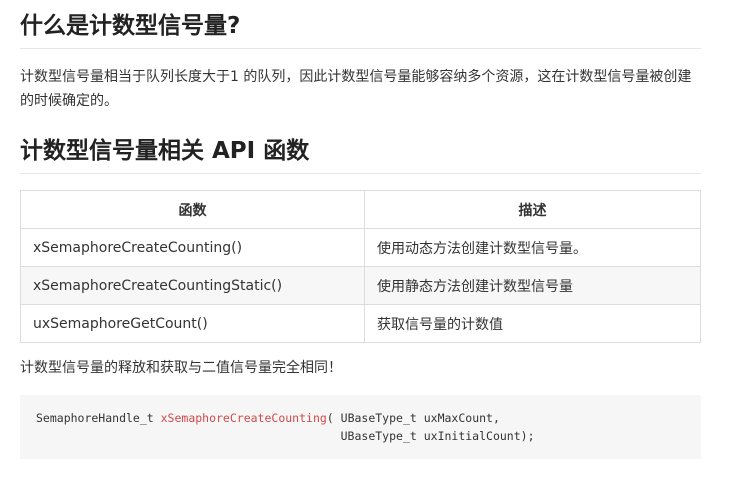  What do you see at coordinates (181, 368) in the screenshot?
I see `note-paragraph: 计数型信号量的释放和获取与二值信号量完全相同！` at bounding box center [181, 368].